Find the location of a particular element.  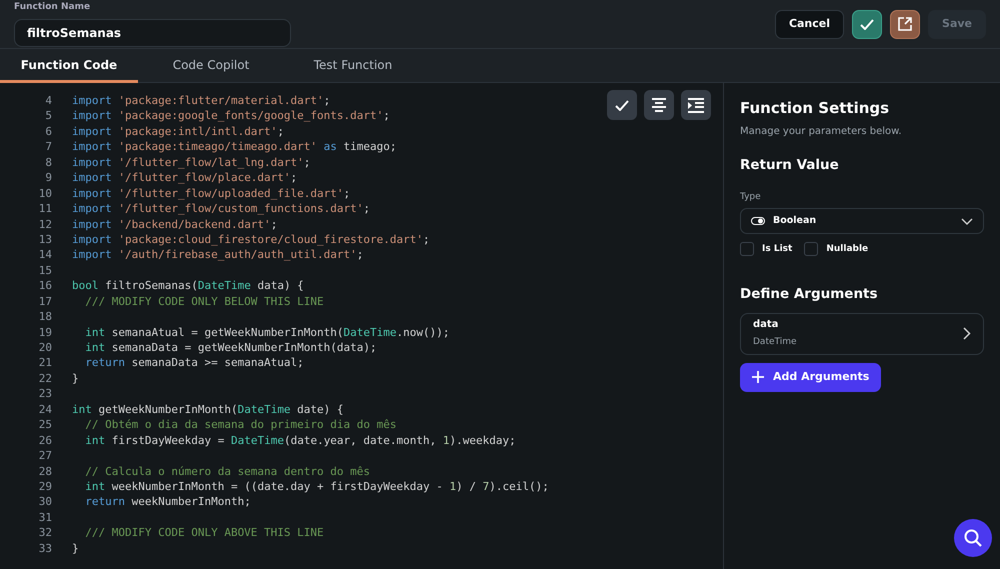

type-dropdown: Boolean is located at coordinates (862, 221).